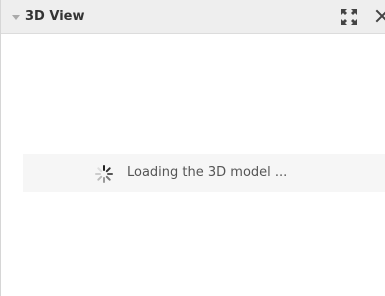  Describe the element at coordinates (193, 17) in the screenshot. I see `panel-header: 3D View` at that location.